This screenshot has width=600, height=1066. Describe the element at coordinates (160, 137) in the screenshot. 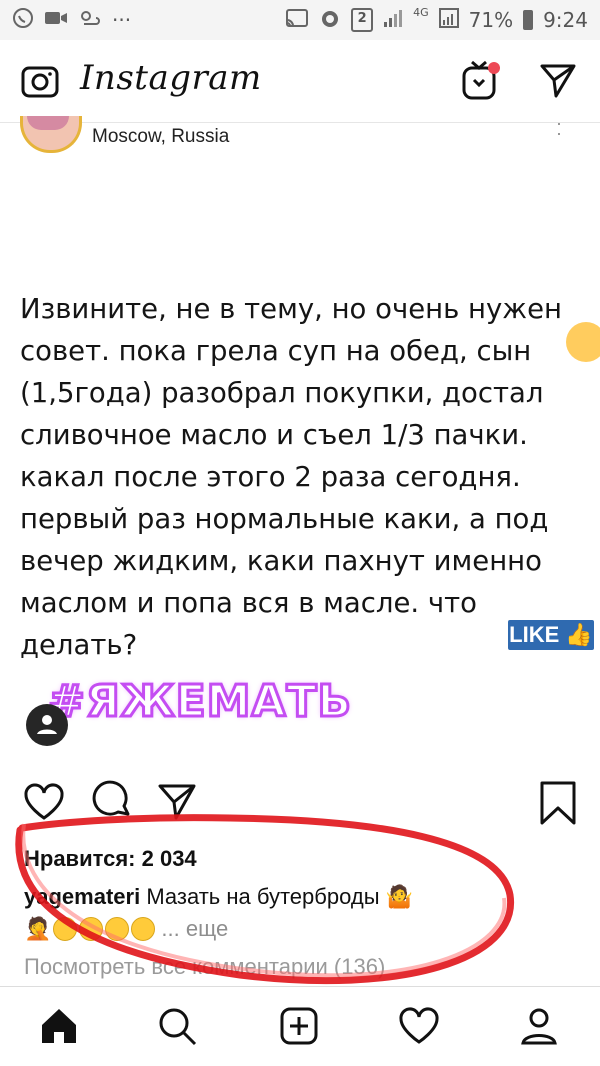

I see `post-location: Moscow, Russia` at that location.